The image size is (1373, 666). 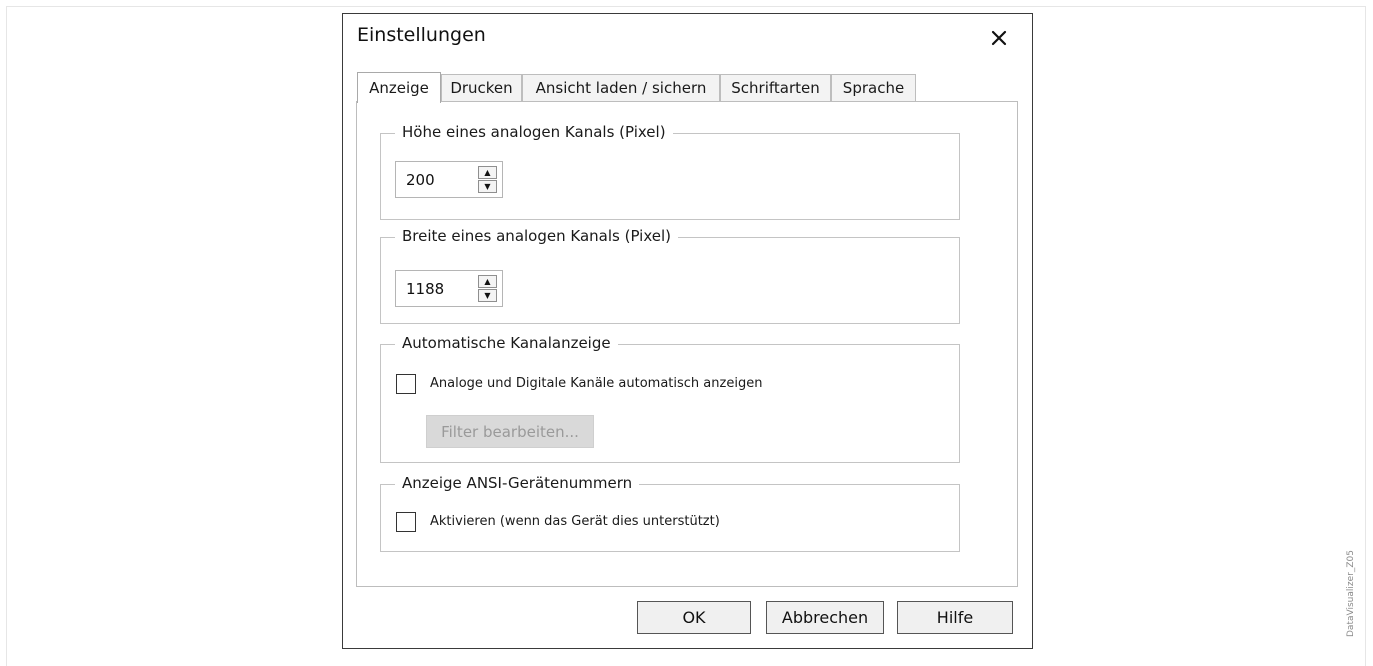 What do you see at coordinates (481, 87) in the screenshot?
I see `tab-drucken: Drucken` at bounding box center [481, 87].